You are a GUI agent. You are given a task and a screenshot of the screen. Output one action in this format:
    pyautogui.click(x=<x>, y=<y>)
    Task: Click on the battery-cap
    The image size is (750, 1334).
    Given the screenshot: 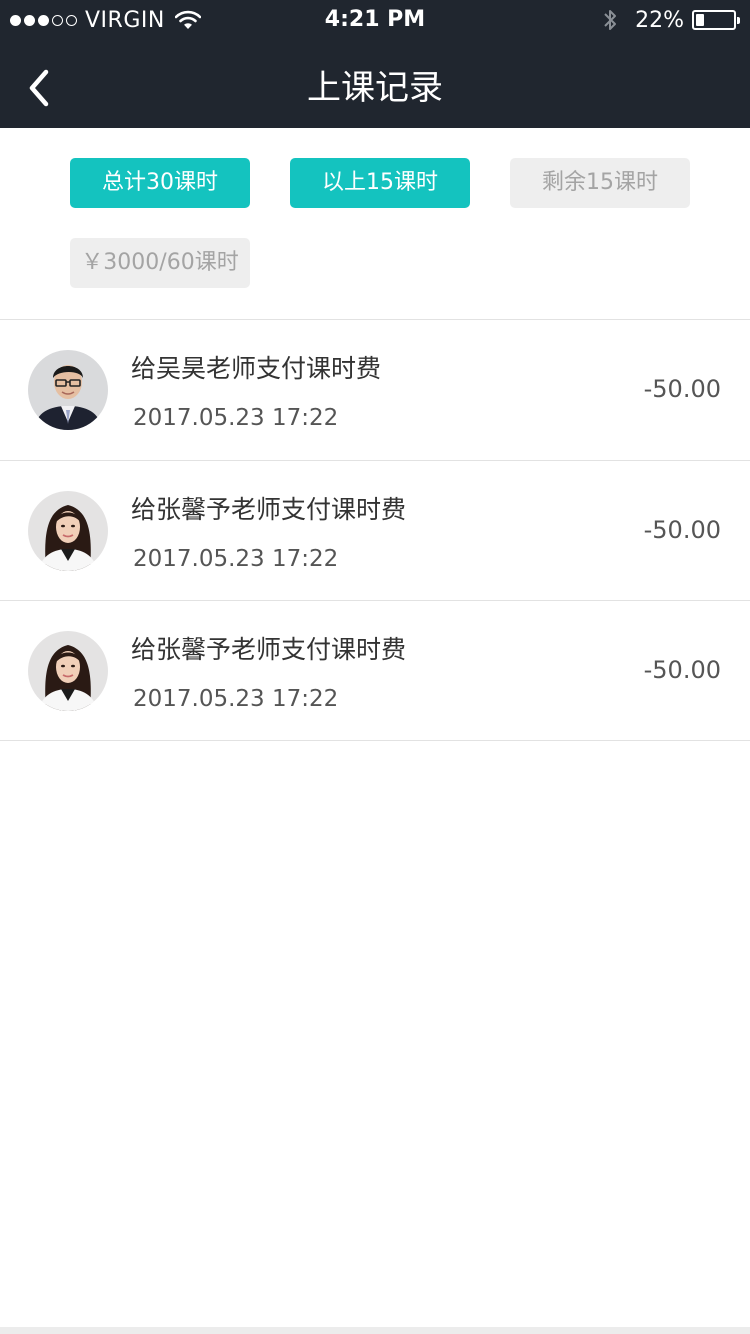 What is the action you would take?
    pyautogui.click(x=738, y=20)
    